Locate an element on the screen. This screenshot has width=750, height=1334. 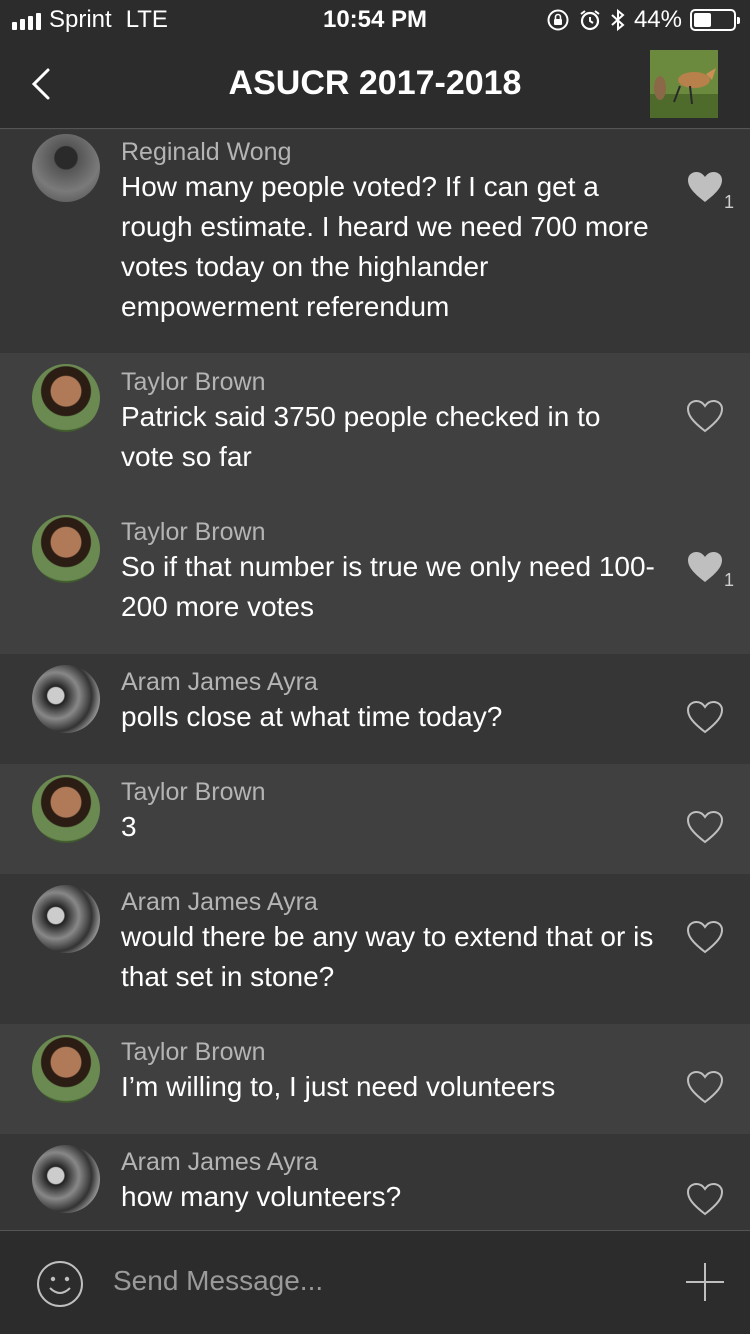
message-text: I’m willing to, I just need volunteers is located at coordinates (338, 1086).